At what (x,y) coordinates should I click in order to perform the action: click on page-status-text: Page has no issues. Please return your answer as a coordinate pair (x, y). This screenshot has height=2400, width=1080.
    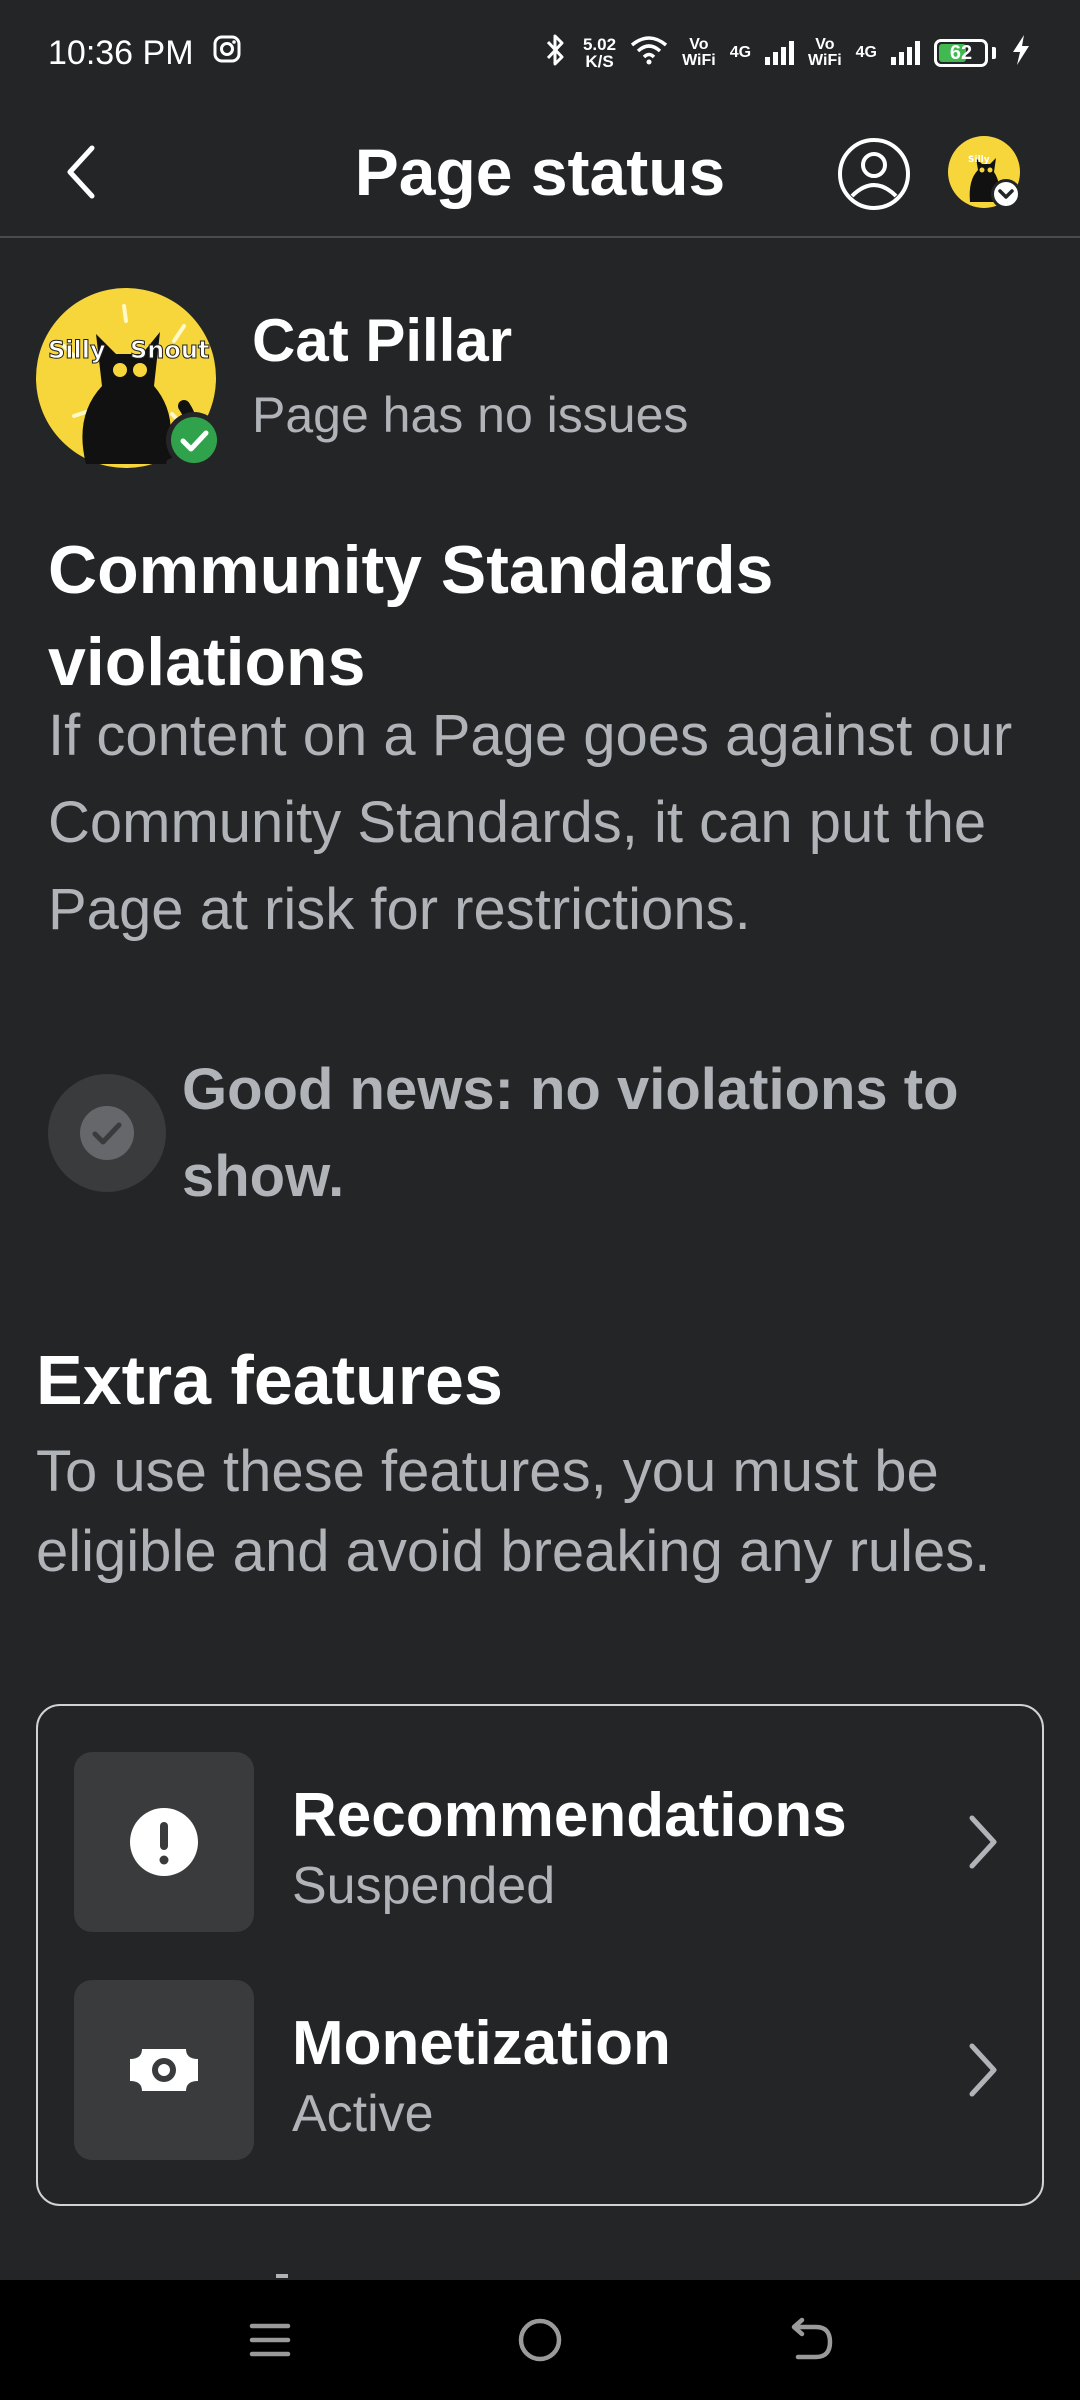
    Looking at the image, I should click on (470, 415).